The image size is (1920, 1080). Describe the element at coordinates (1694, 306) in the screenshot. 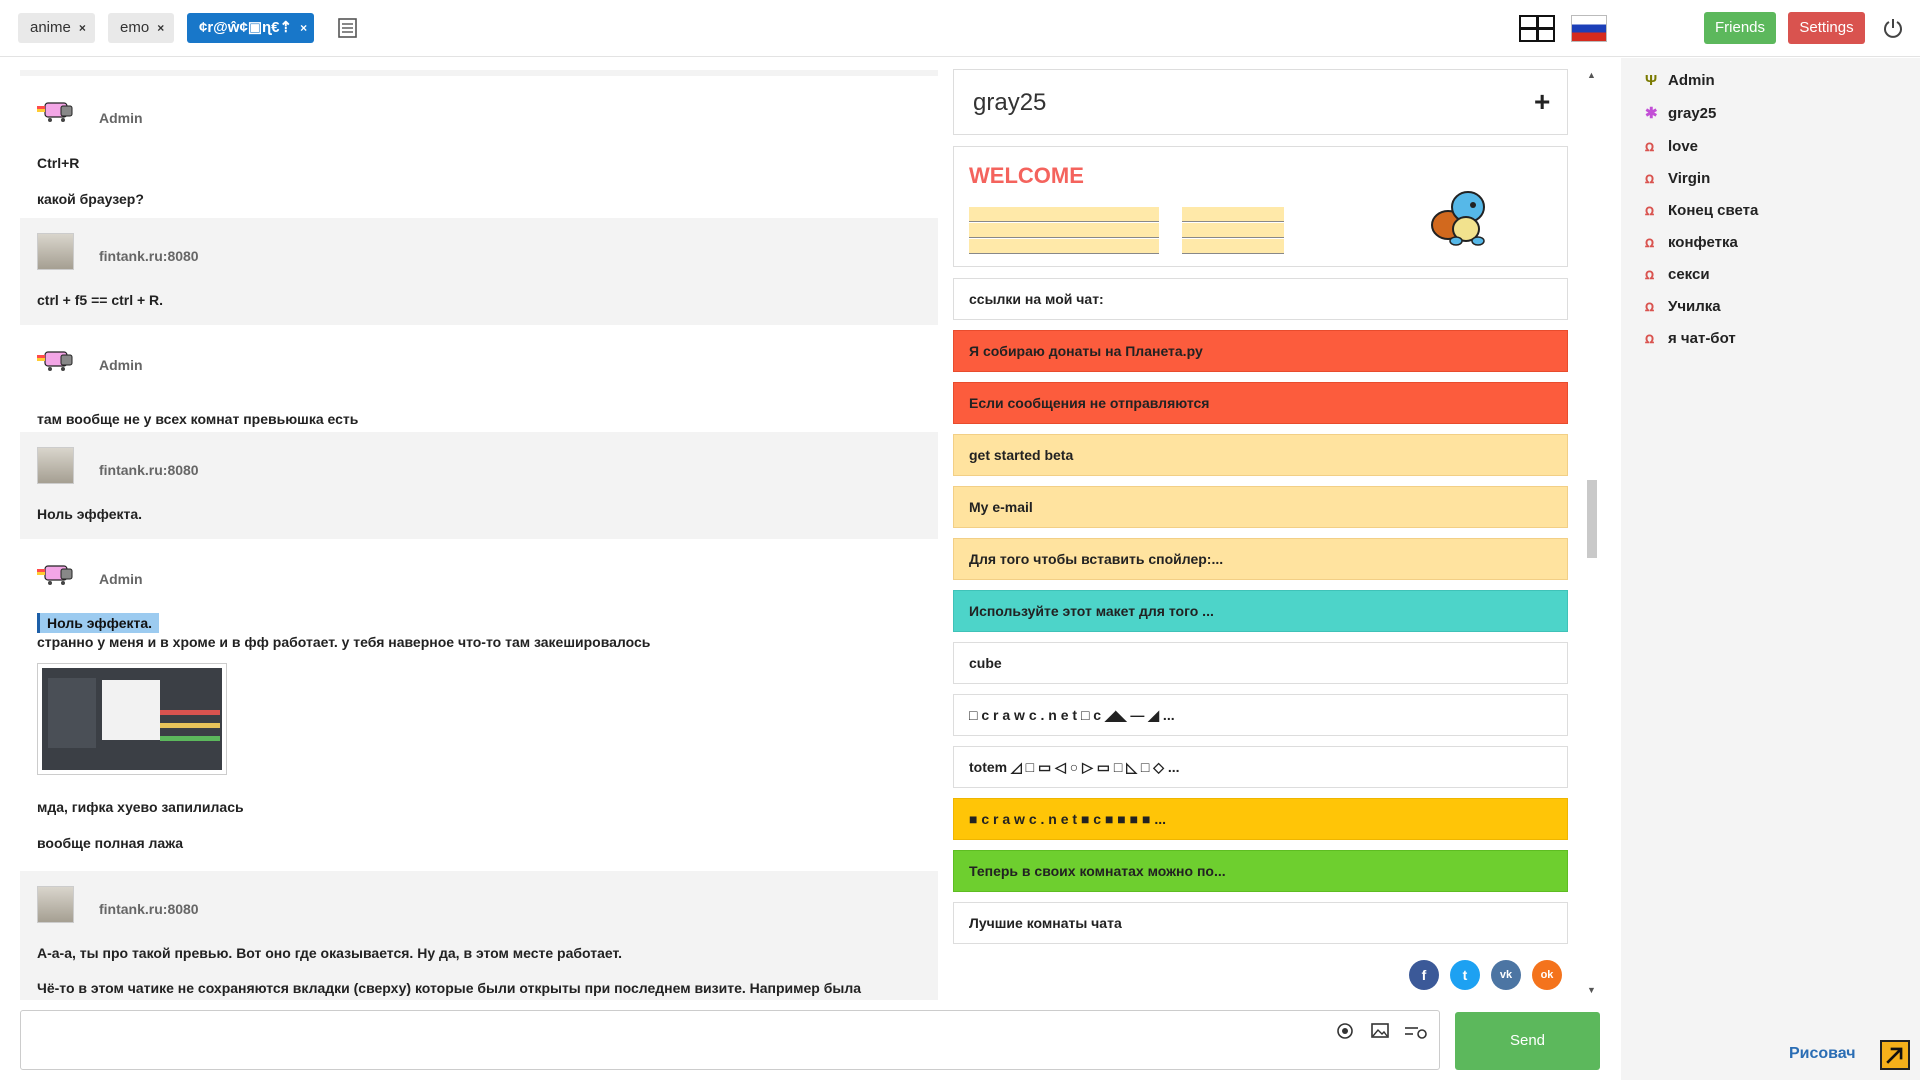

I see `user-name: Училка` at that location.